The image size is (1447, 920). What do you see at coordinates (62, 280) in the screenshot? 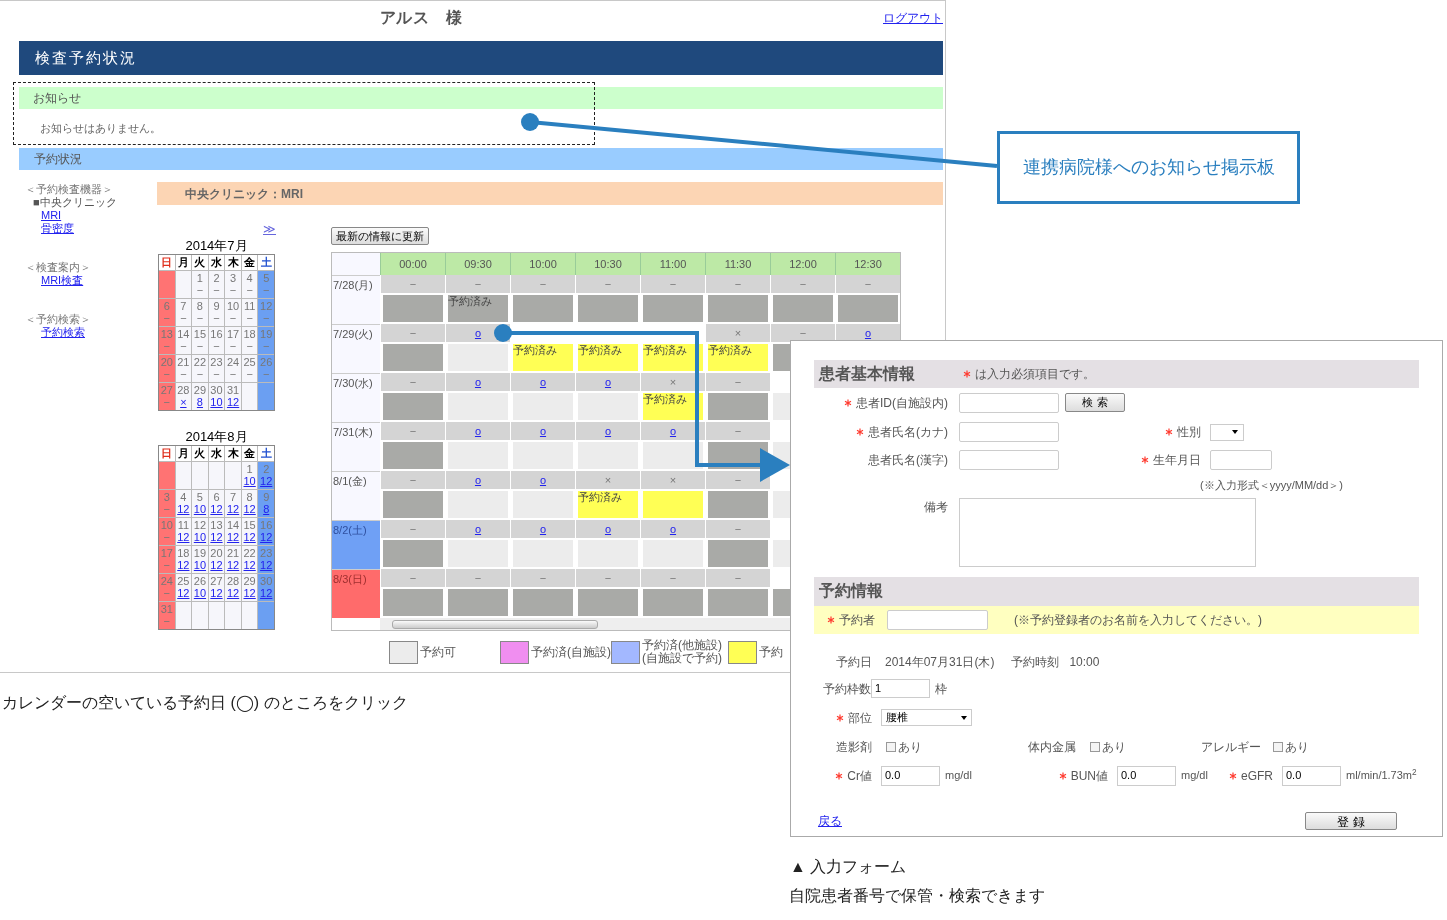
I see `sidebar-link: MRI検査` at bounding box center [62, 280].